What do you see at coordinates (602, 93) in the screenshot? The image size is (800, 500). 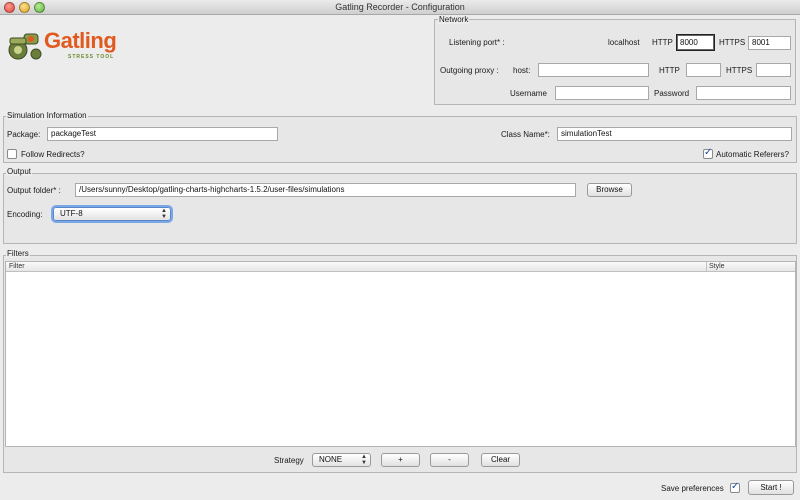 I see `username-input` at bounding box center [602, 93].